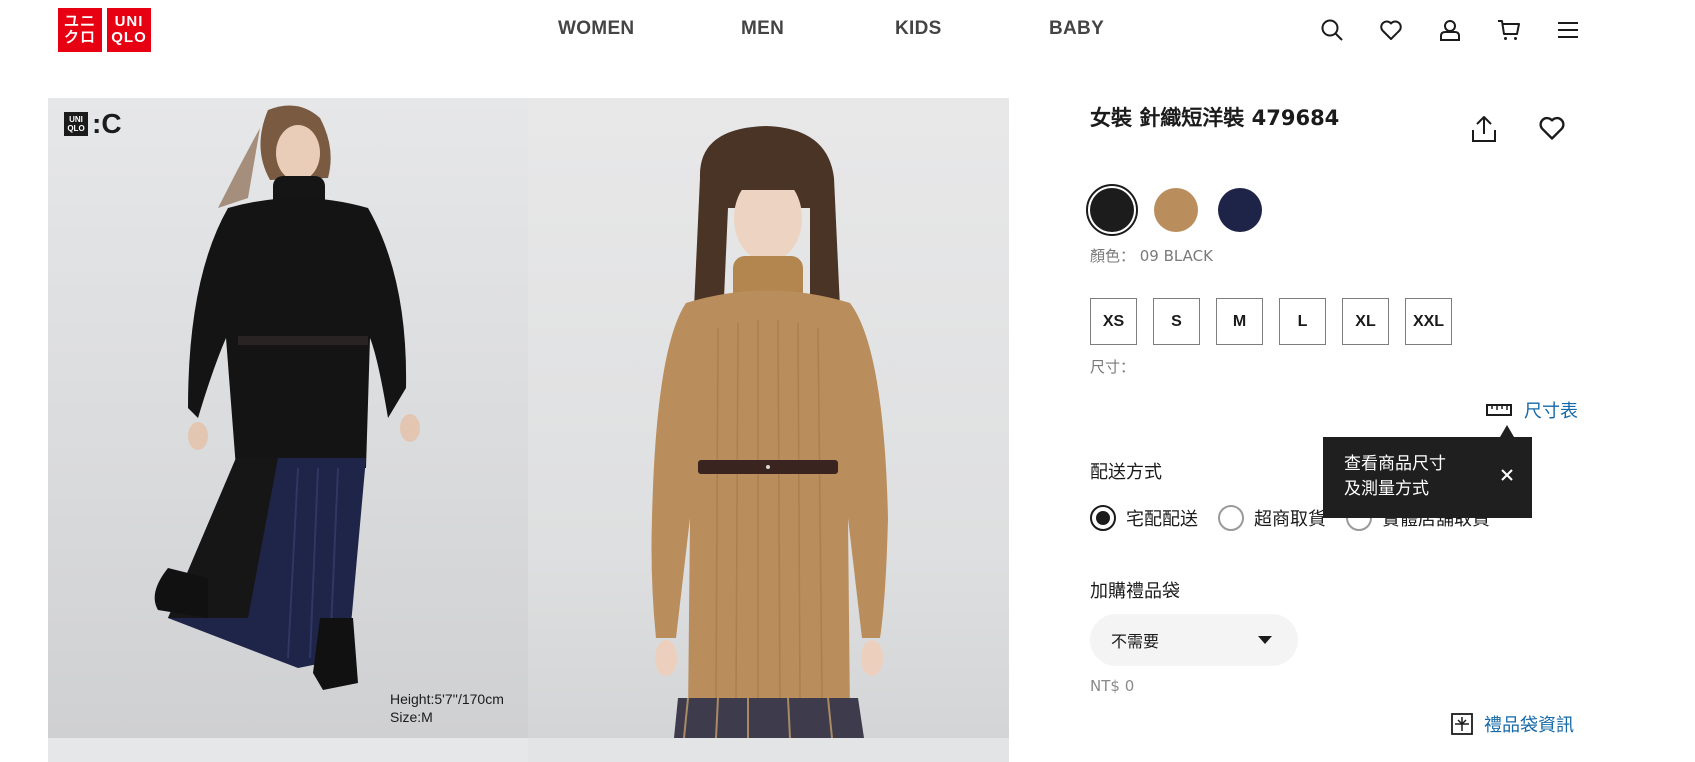  I want to click on model-illustration-black, so click(287, 397).